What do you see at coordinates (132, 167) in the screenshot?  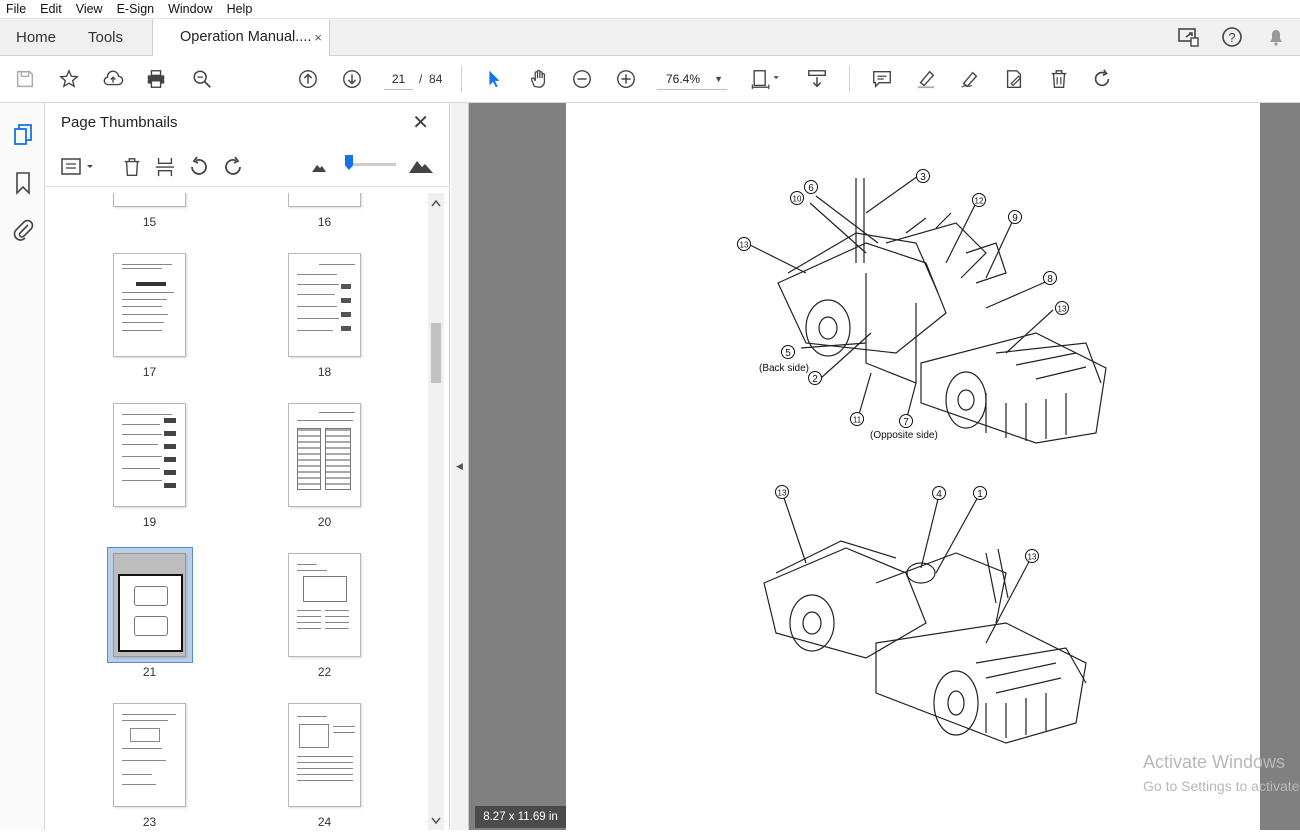 I see `delete-page-icon` at bounding box center [132, 167].